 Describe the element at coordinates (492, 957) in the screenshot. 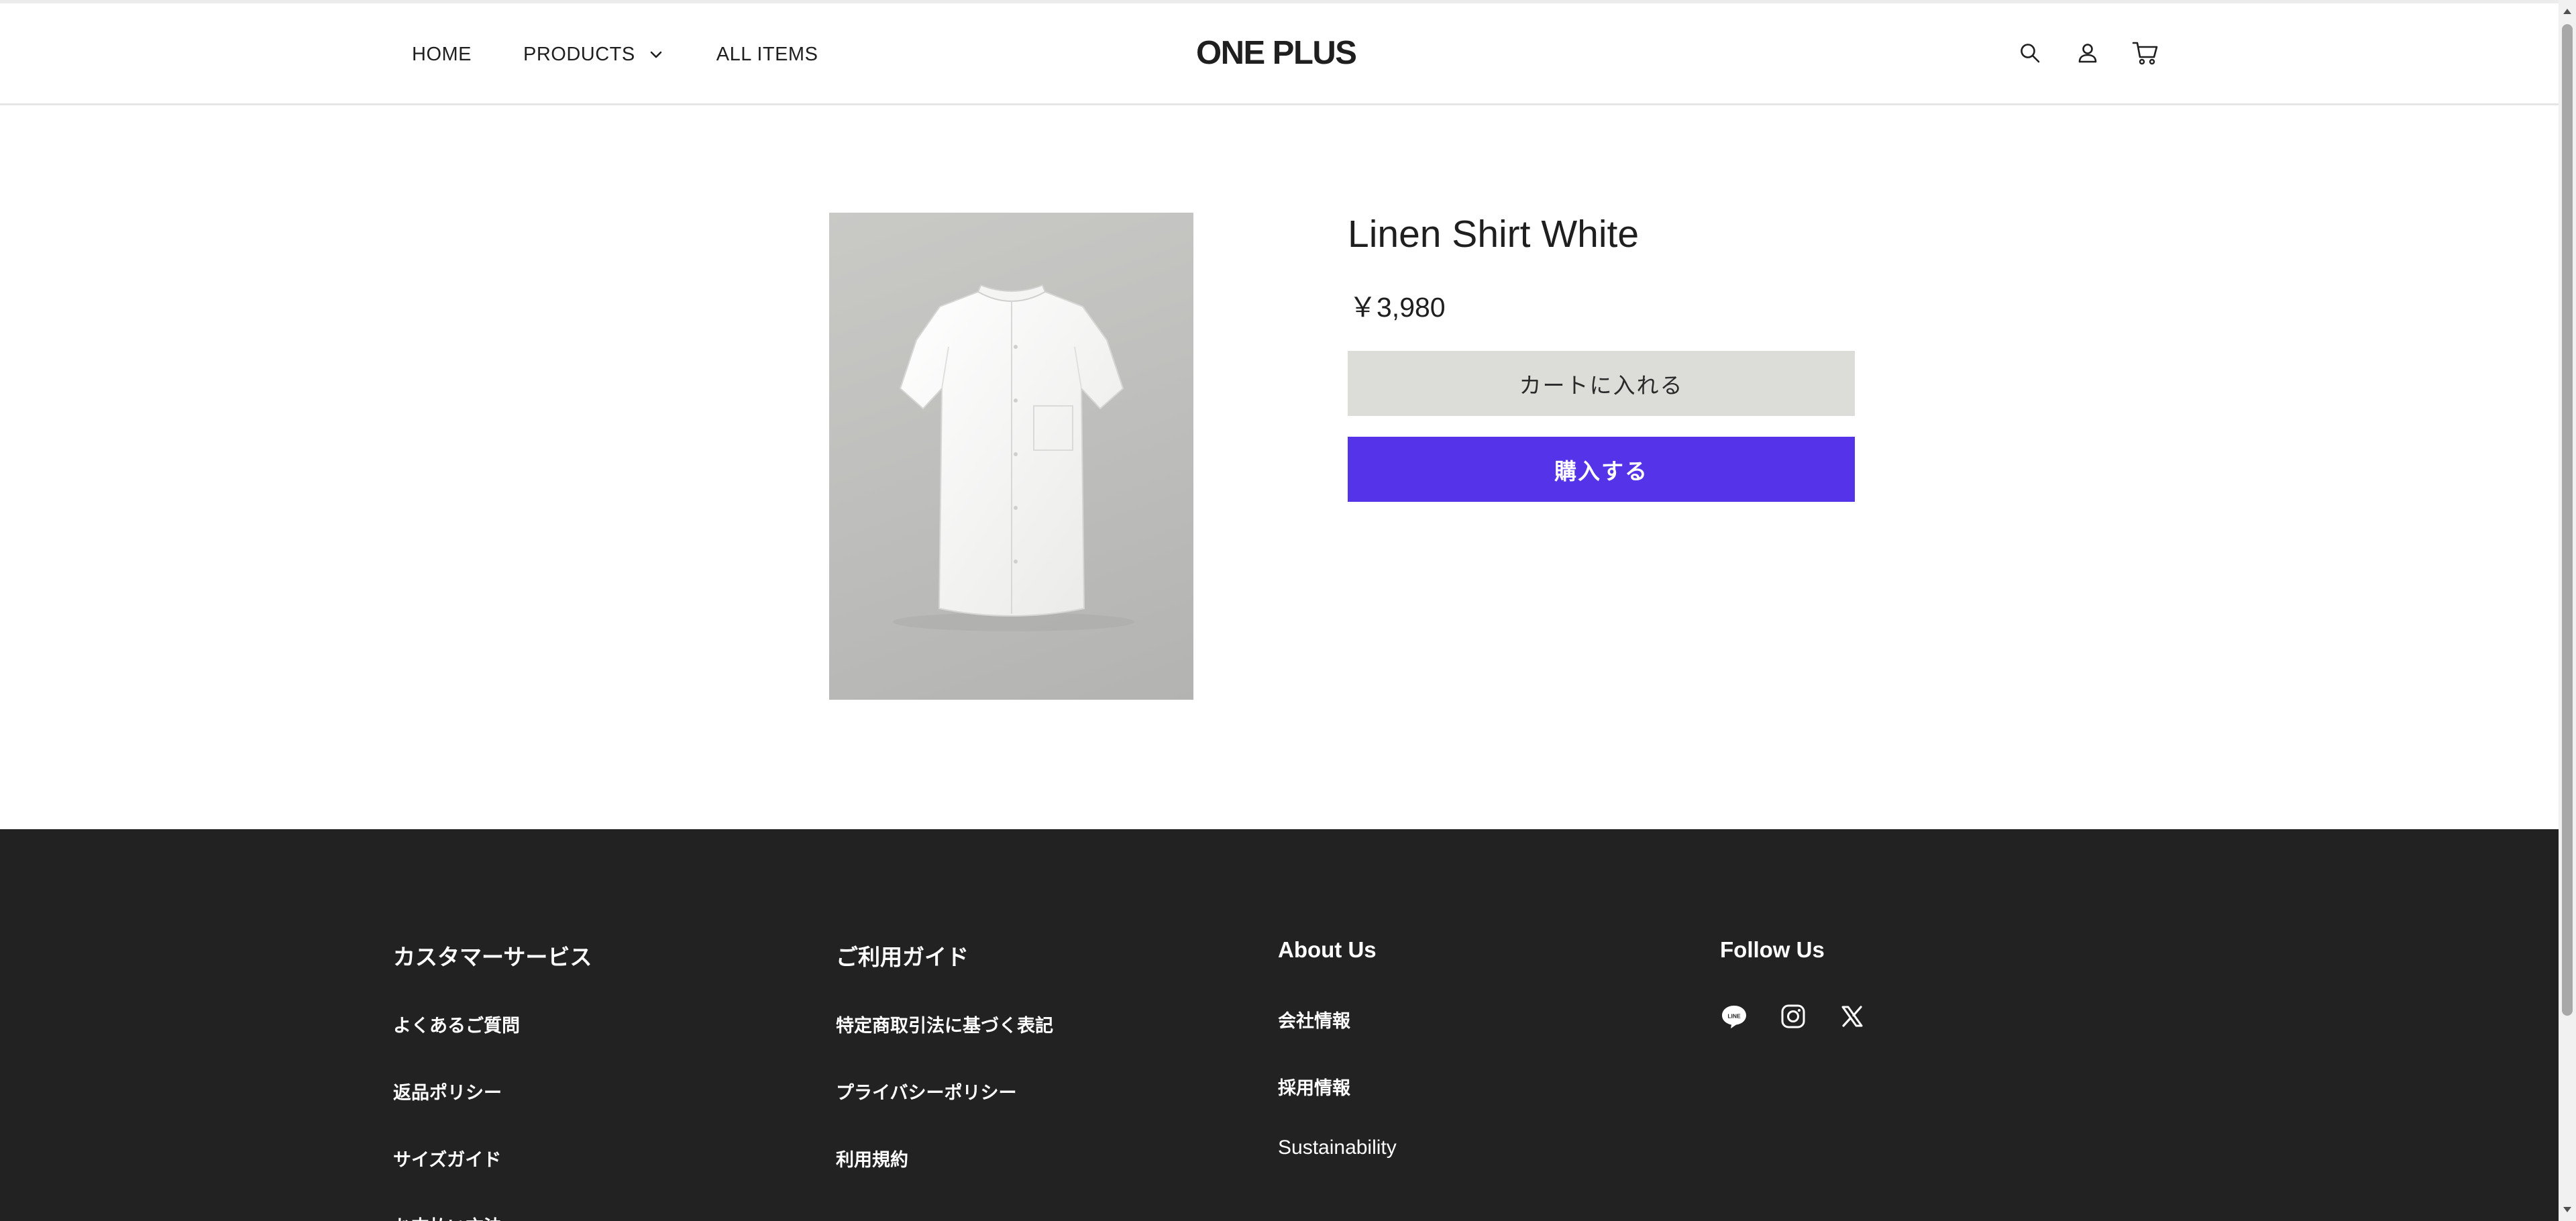

I see `footer-heading-customer-service: カスタマーサービス` at that location.